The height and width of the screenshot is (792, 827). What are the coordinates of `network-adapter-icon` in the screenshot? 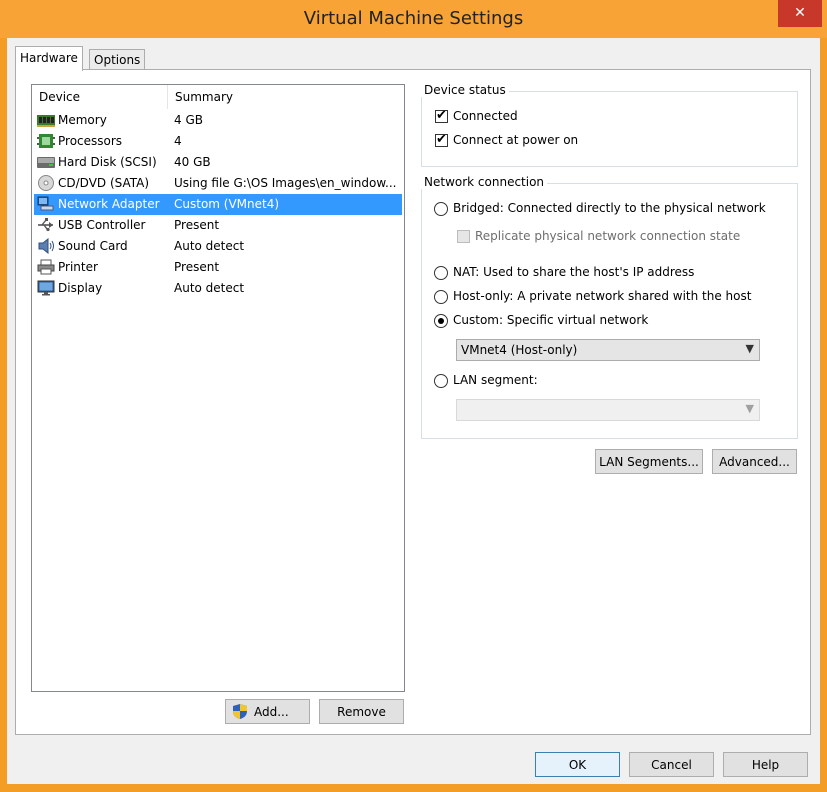 It's located at (45, 203).